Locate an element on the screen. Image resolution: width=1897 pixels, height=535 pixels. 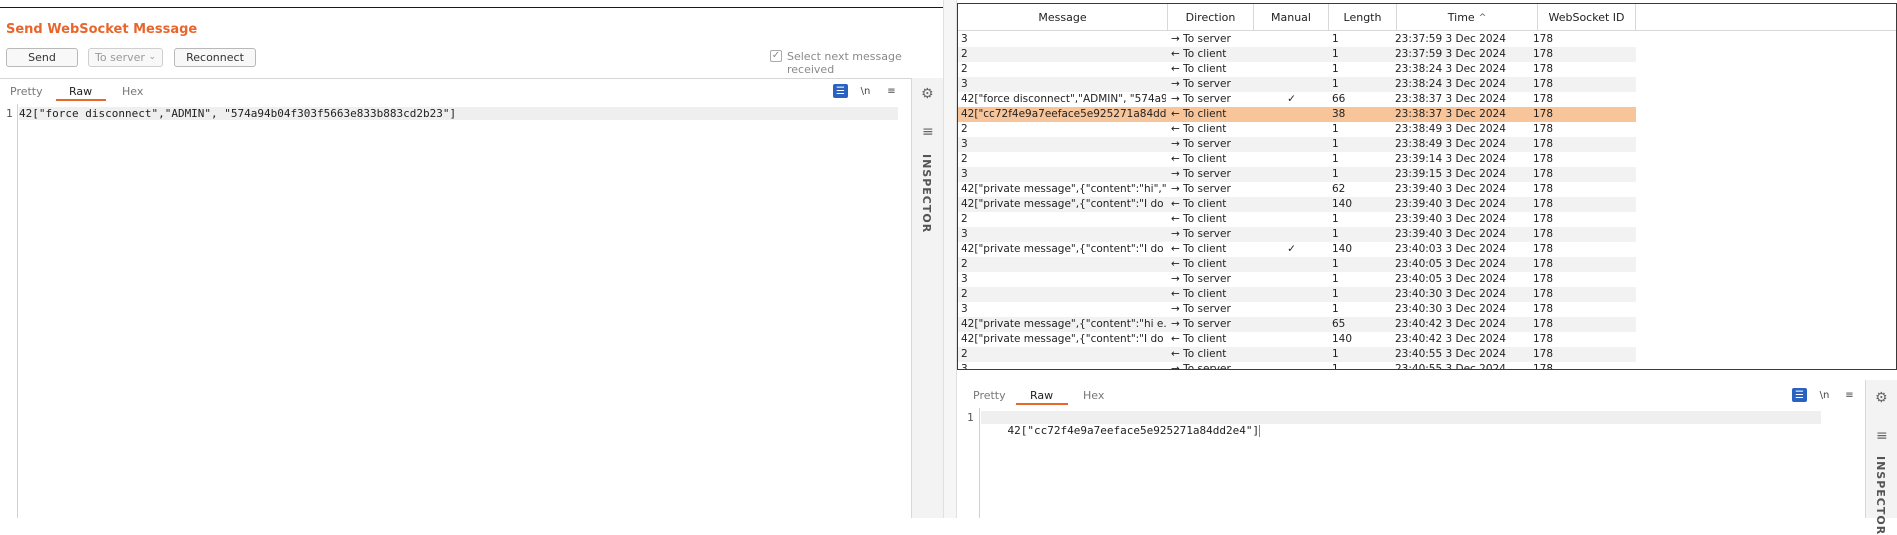
pane-splitter is located at coordinates (950, 259).